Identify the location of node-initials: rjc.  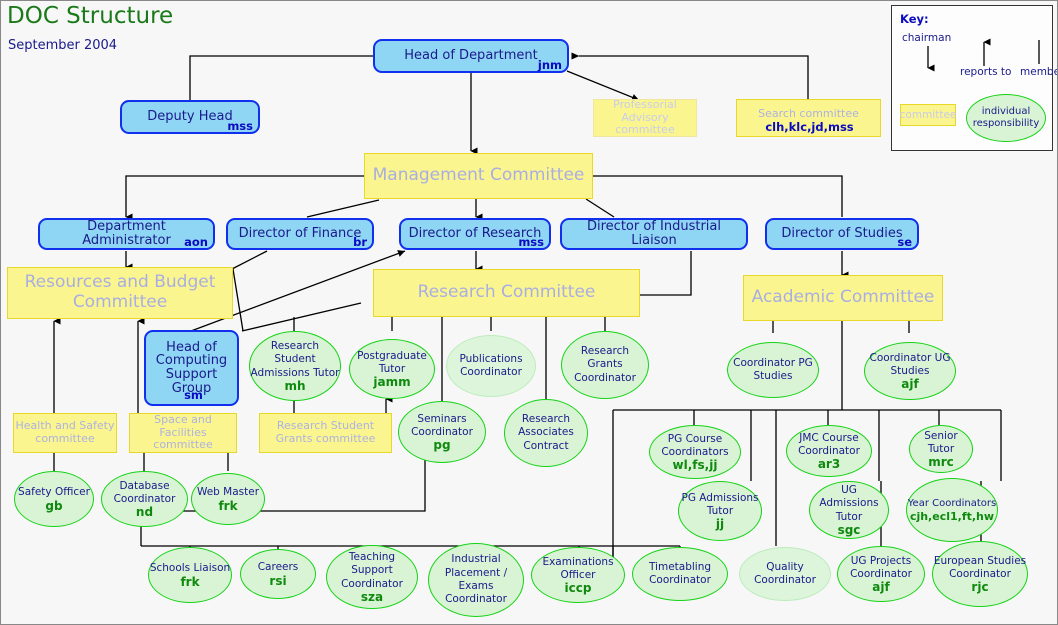
(980, 587).